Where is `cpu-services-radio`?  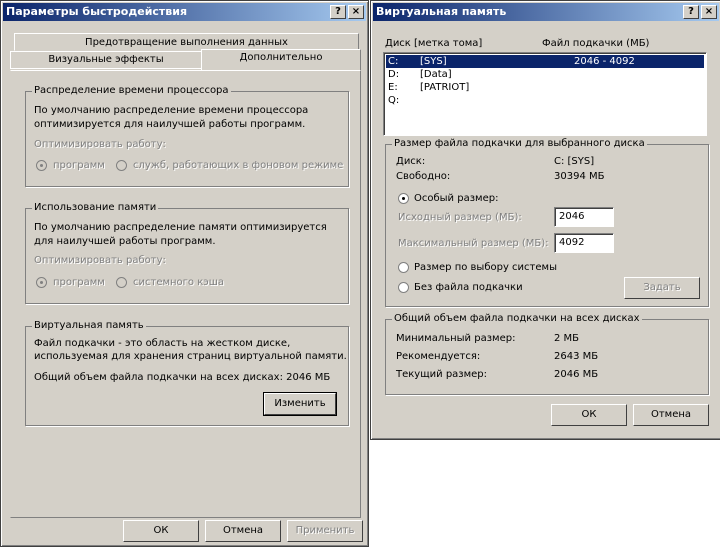
cpu-services-radio is located at coordinates (121, 165).